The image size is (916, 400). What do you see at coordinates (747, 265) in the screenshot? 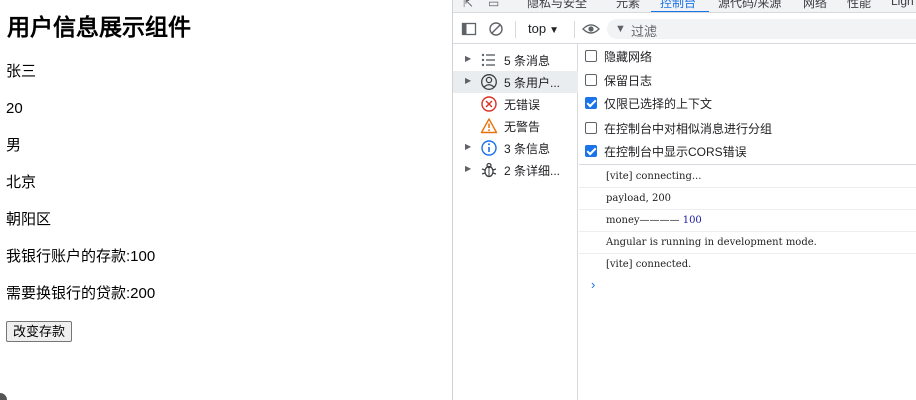
I see `console-message: [vite] connected.` at bounding box center [747, 265].